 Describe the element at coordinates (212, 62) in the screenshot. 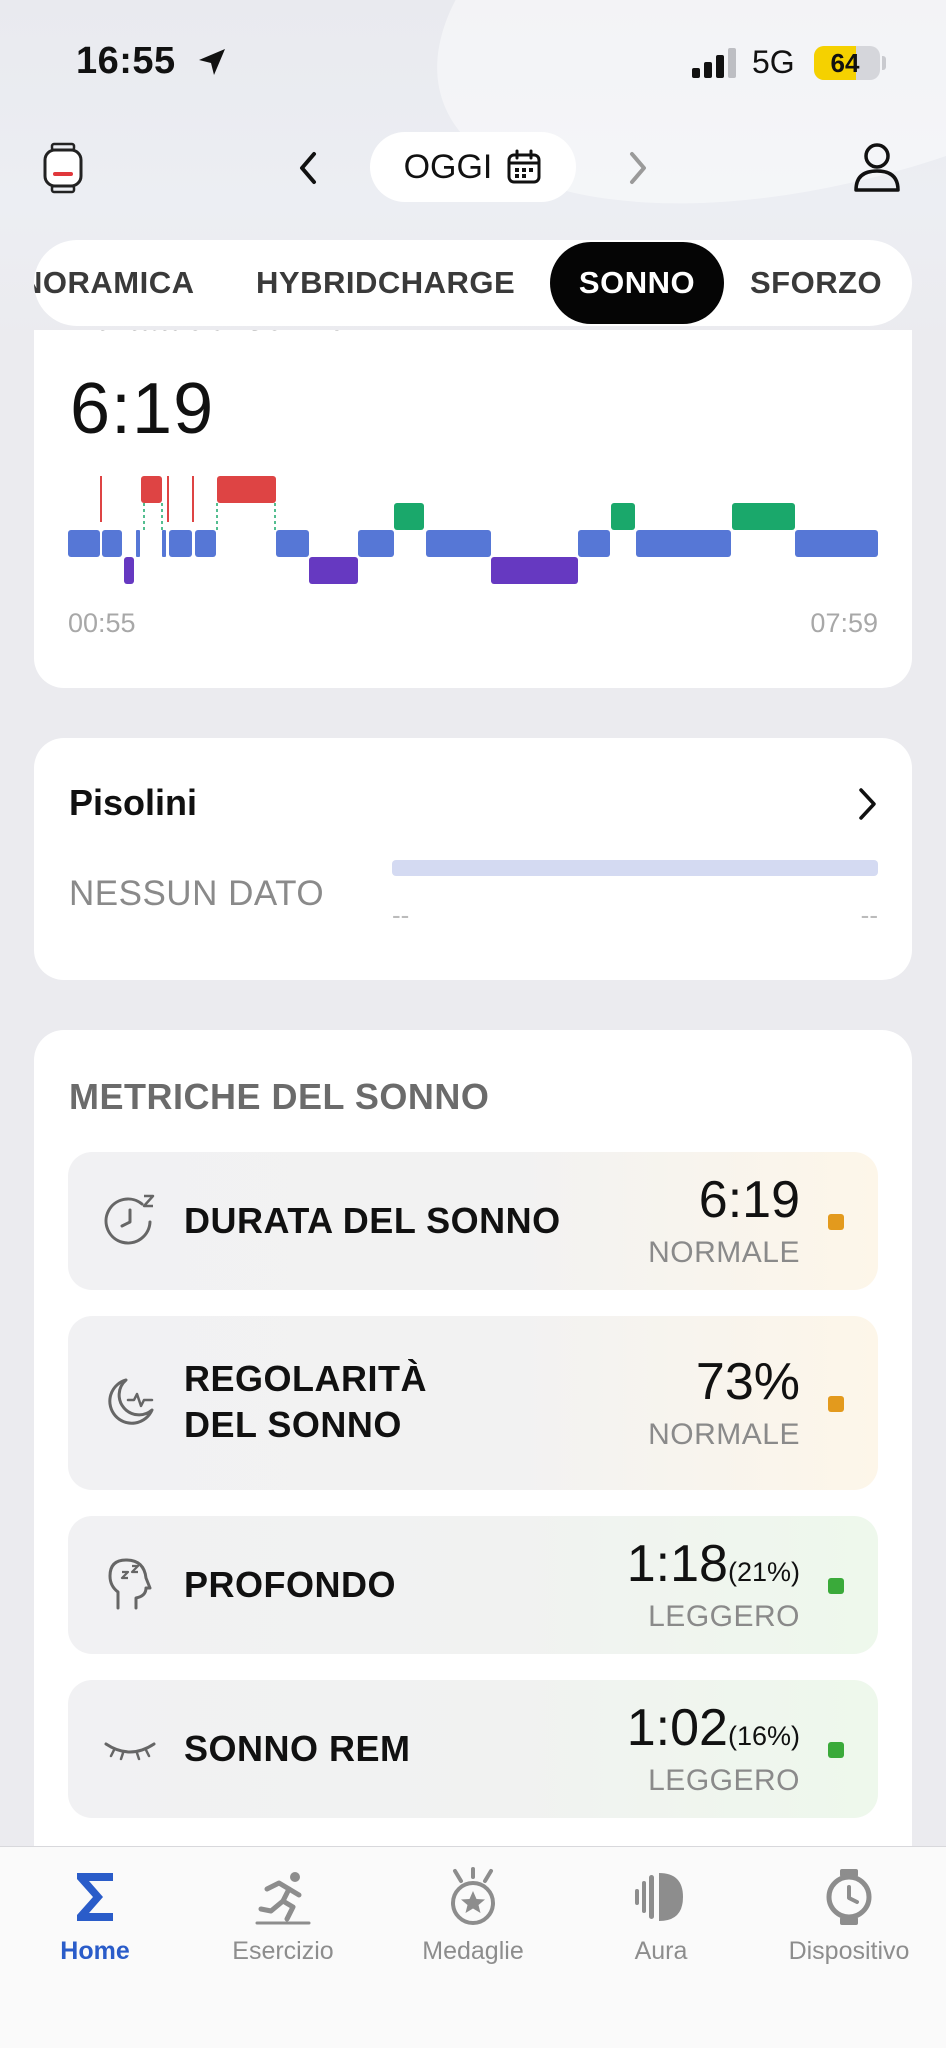

I see `location-arrow-icon` at that location.